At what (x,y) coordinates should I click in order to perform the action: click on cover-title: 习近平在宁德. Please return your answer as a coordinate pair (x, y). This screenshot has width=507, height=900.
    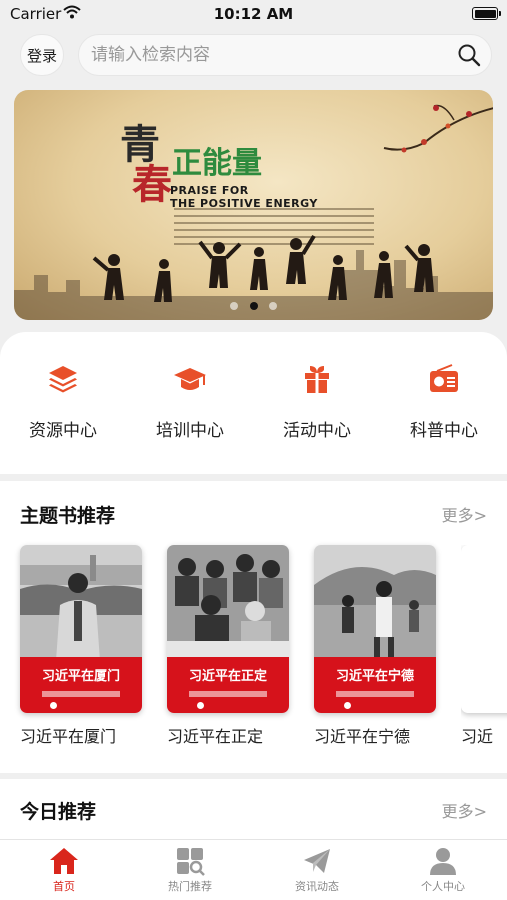
    Looking at the image, I should click on (374, 676).